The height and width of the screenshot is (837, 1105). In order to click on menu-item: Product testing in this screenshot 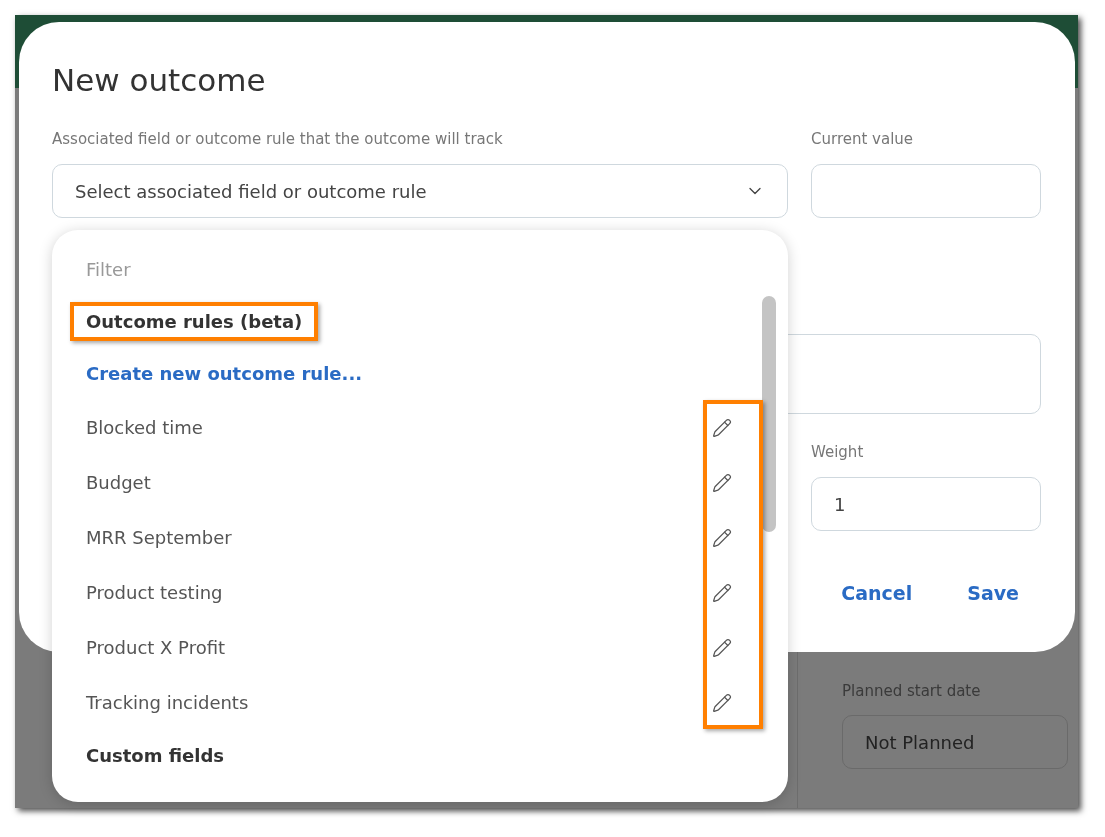, I will do `click(154, 592)`.